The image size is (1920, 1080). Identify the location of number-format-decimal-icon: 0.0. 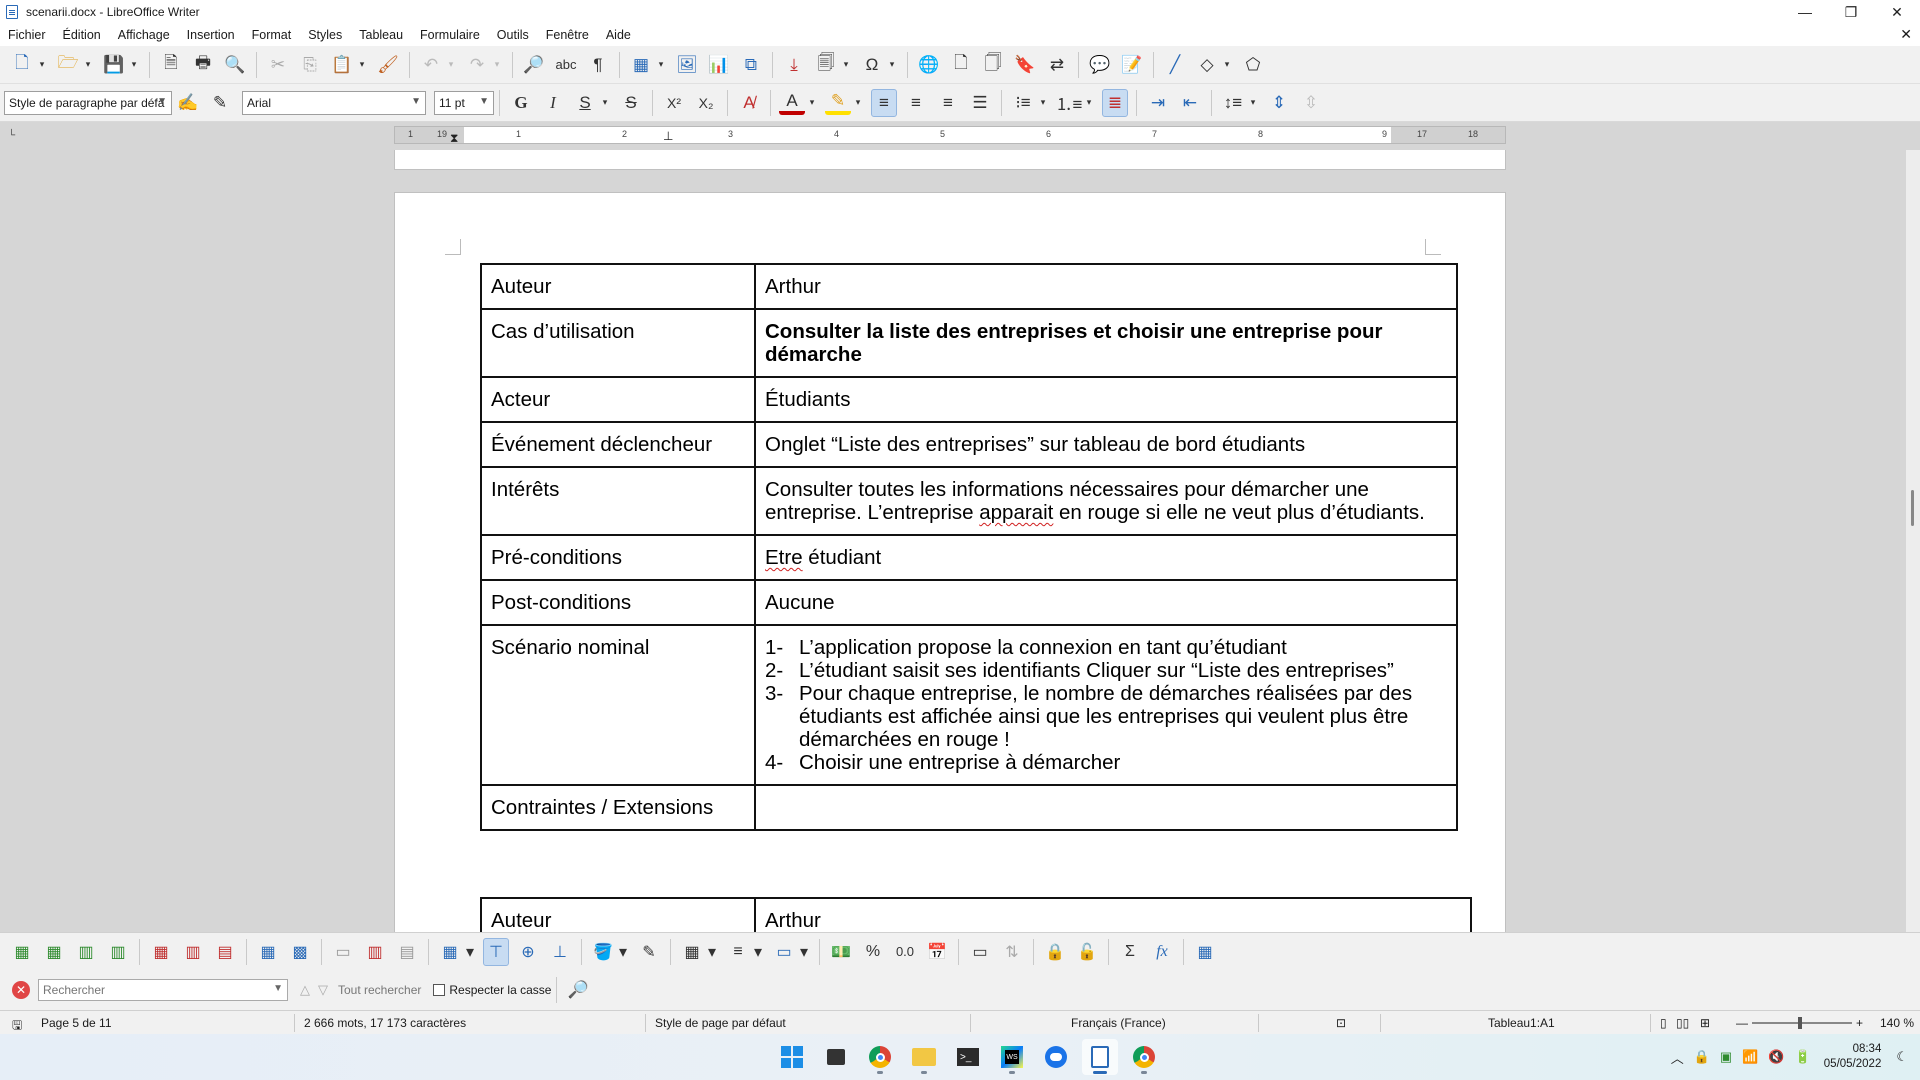
(905, 952).